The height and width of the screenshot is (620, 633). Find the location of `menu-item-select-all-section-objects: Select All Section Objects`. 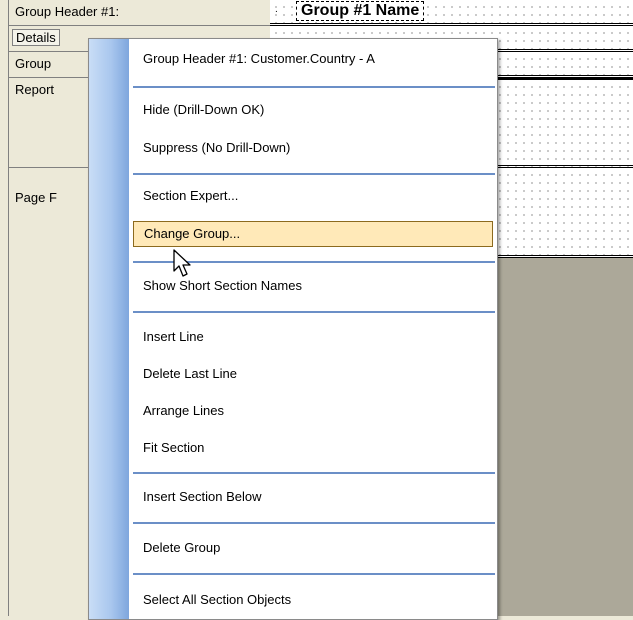

menu-item-select-all-section-objects: Select All Section Objects is located at coordinates (313, 600).